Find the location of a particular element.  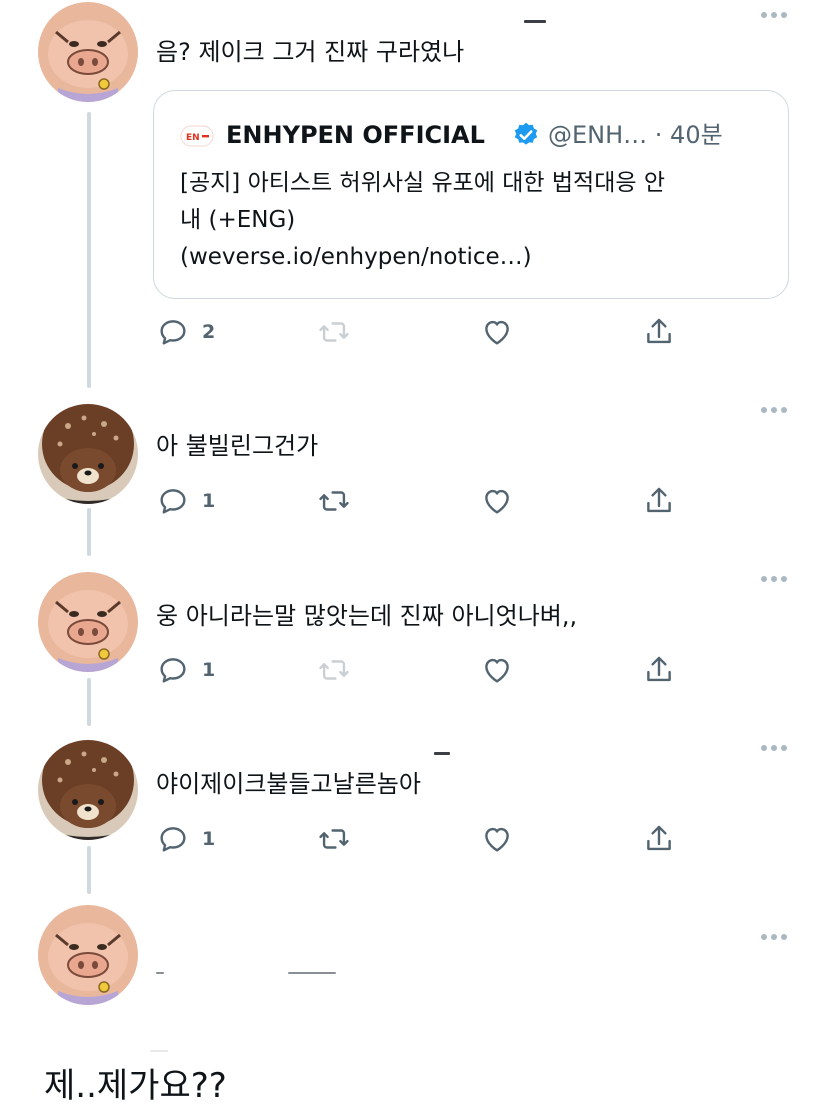

tweet-text: 음? 제이크 그거 진짜 구라였나 is located at coordinates (310, 52).